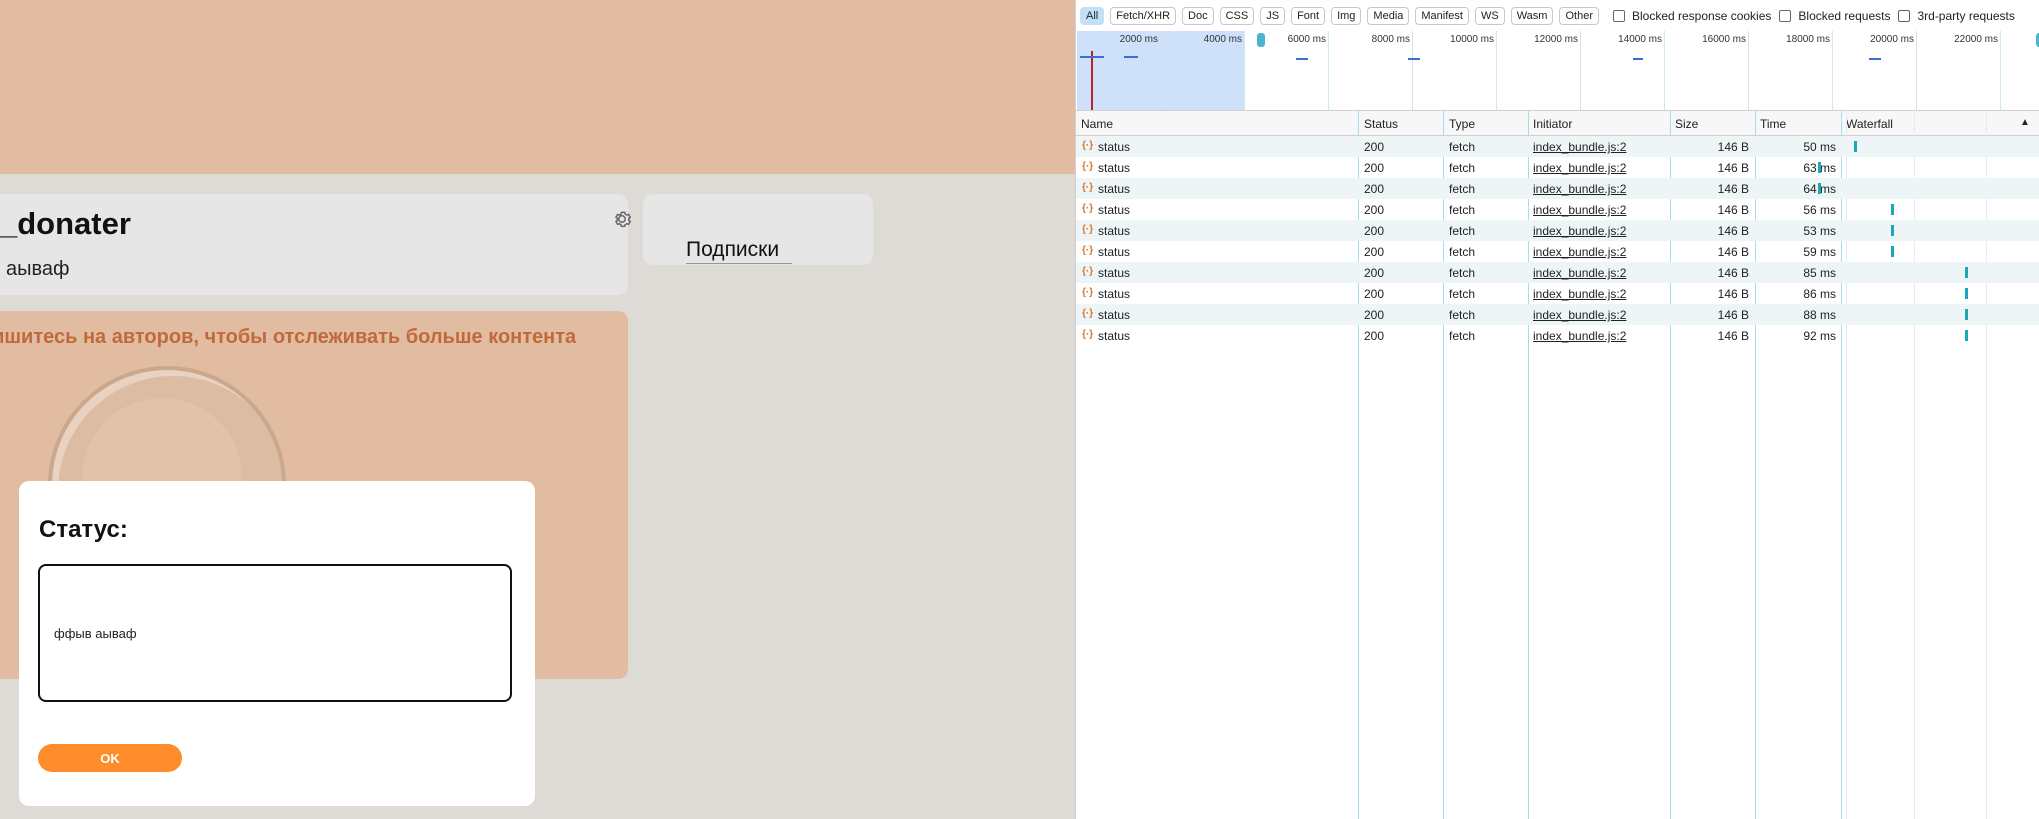 The image size is (2039, 819). Describe the element at coordinates (1819, 147) in the screenshot. I see `request-time: 50 ms` at that location.